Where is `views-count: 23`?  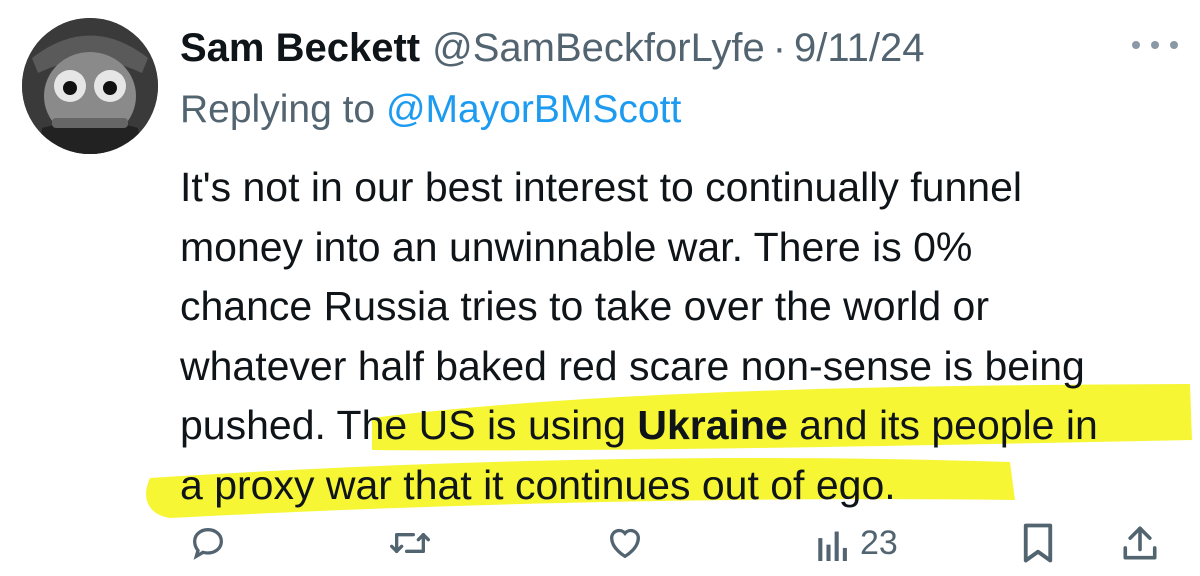
views-count: 23 is located at coordinates (879, 542).